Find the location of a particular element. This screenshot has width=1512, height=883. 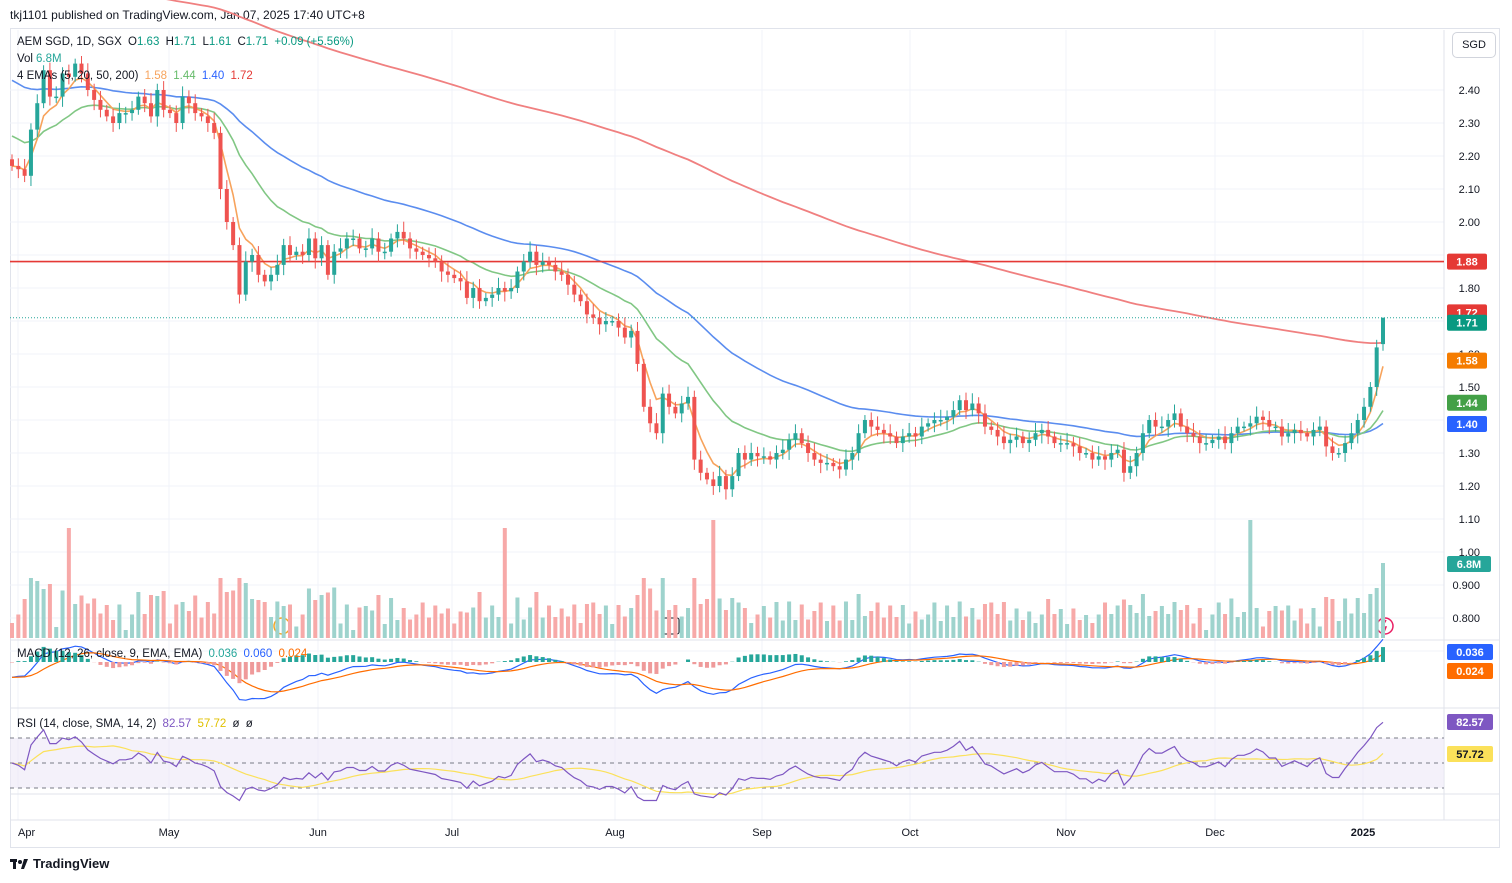

time-axis-label: Apr is located at coordinates (26, 833).